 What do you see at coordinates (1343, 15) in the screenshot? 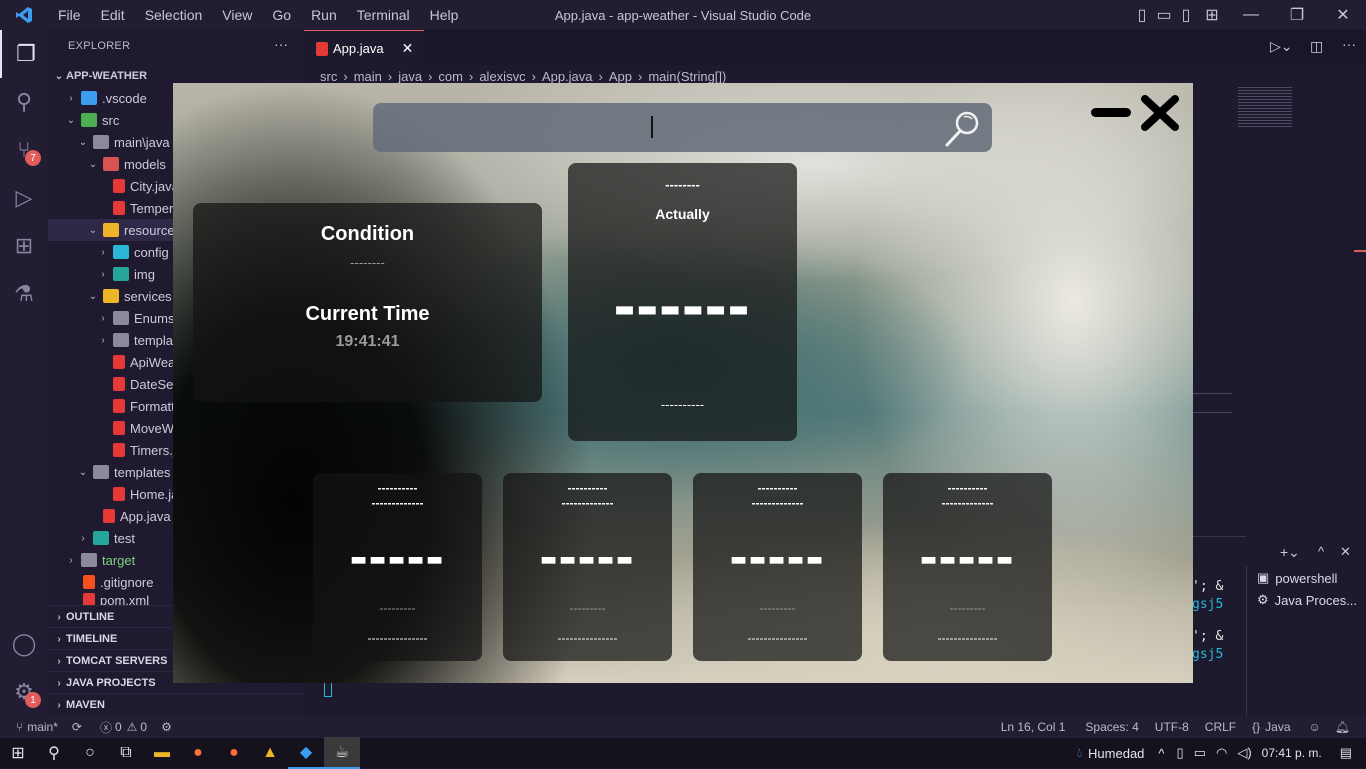
I see `close-window-button: ✕` at bounding box center [1343, 15].